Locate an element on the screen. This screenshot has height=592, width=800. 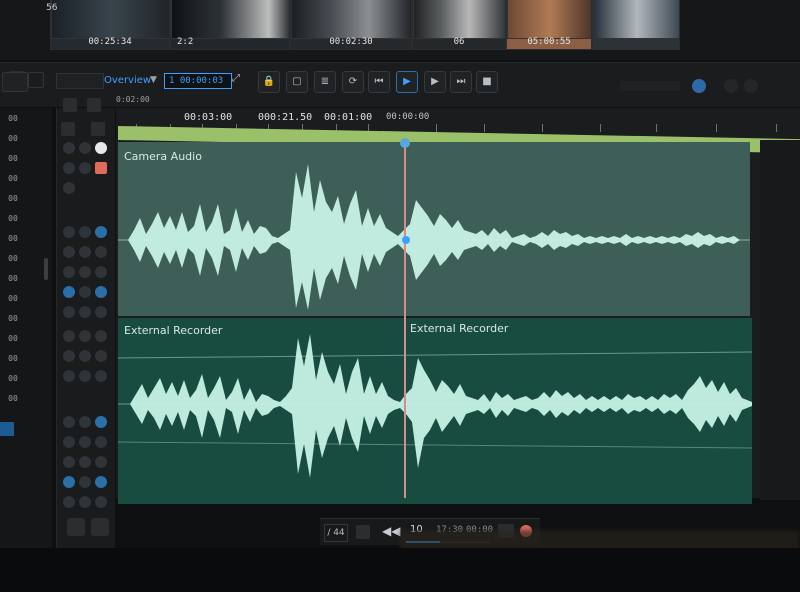
marker-icon is located at coordinates (363, 532).